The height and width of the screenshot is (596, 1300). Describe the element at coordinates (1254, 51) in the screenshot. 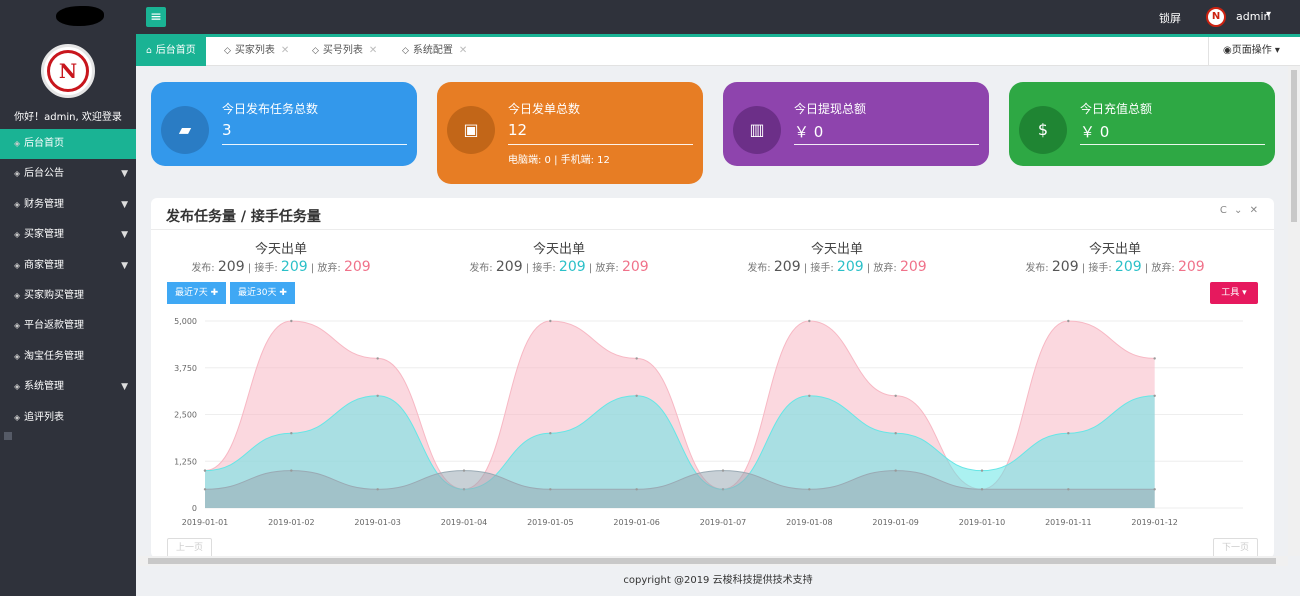

I see `page-operations-dropdown: ◉页面操作 ▾` at that location.